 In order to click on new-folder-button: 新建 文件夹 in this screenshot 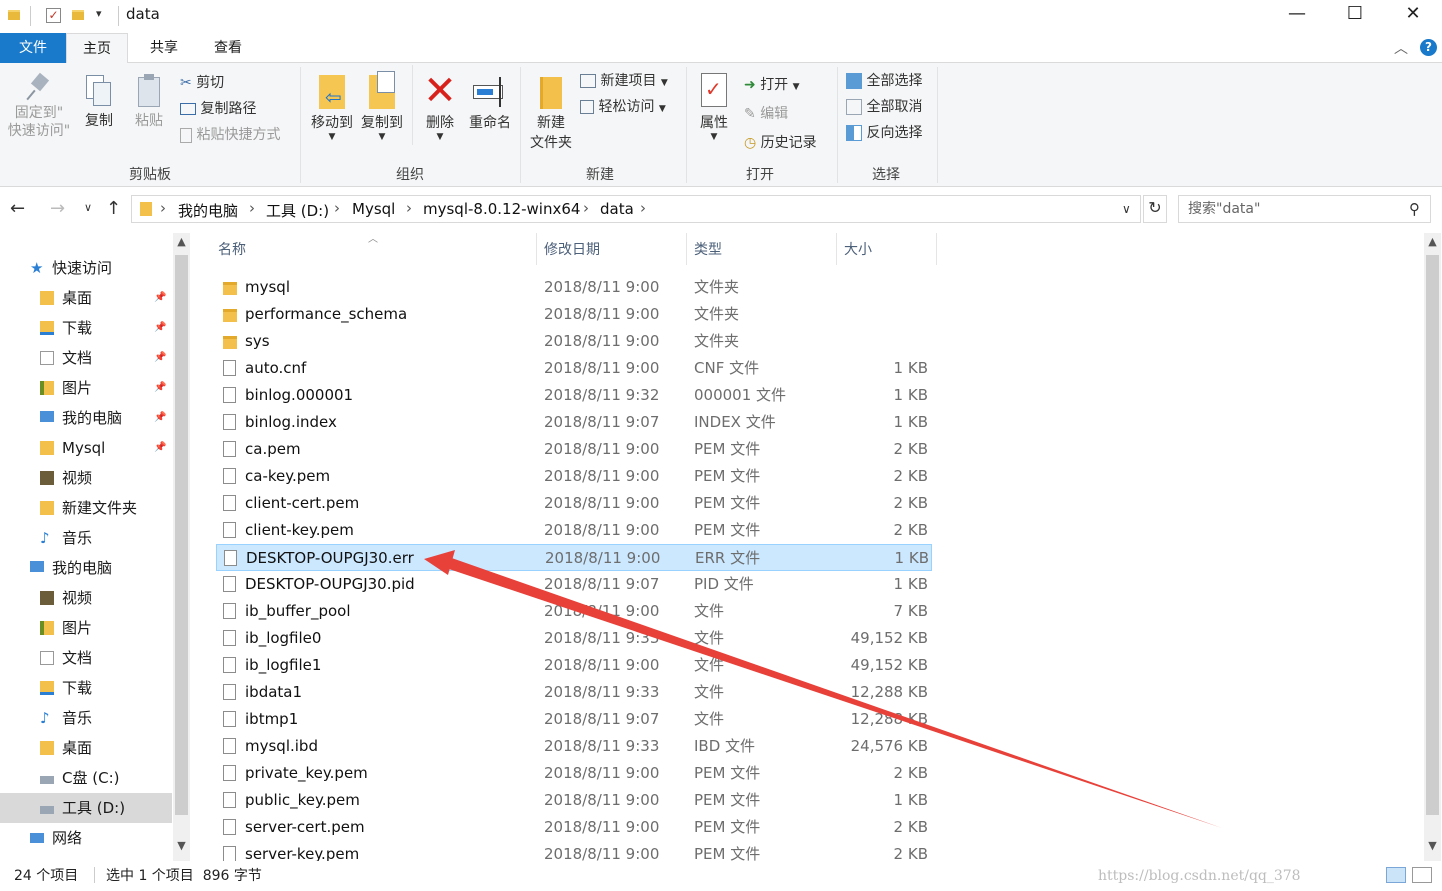, I will do `click(551, 112)`.